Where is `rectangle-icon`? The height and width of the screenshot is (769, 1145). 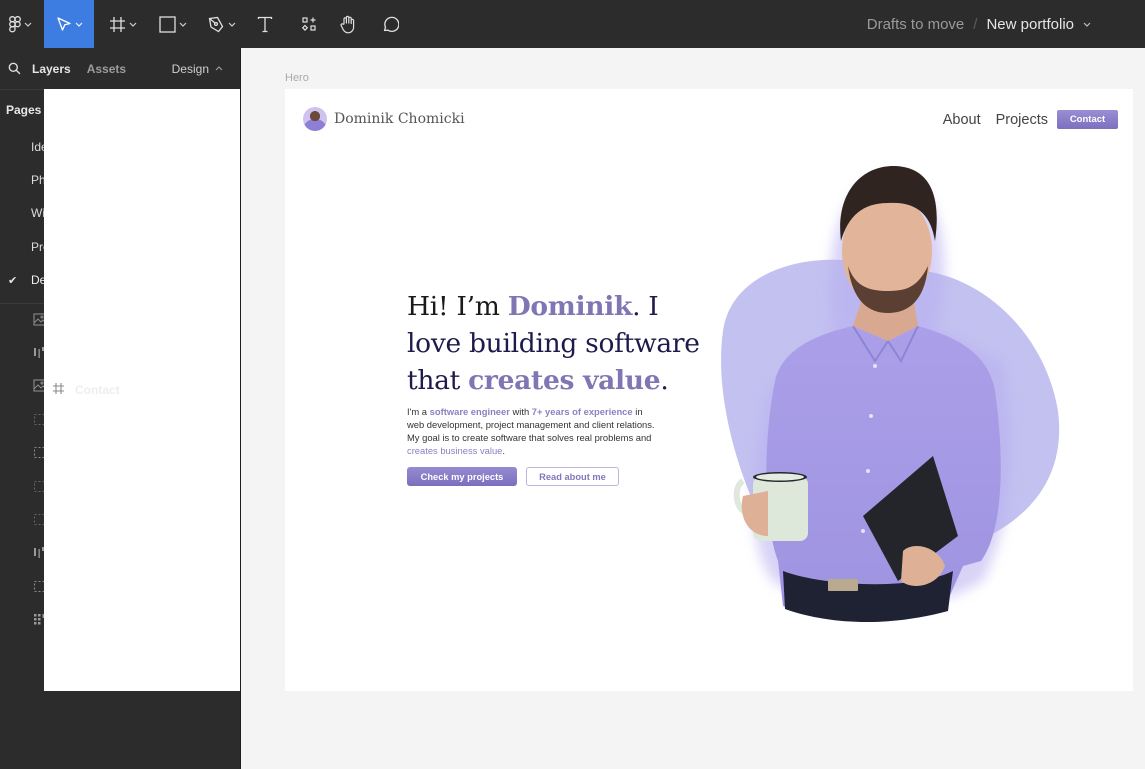 rectangle-icon is located at coordinates (167, 24).